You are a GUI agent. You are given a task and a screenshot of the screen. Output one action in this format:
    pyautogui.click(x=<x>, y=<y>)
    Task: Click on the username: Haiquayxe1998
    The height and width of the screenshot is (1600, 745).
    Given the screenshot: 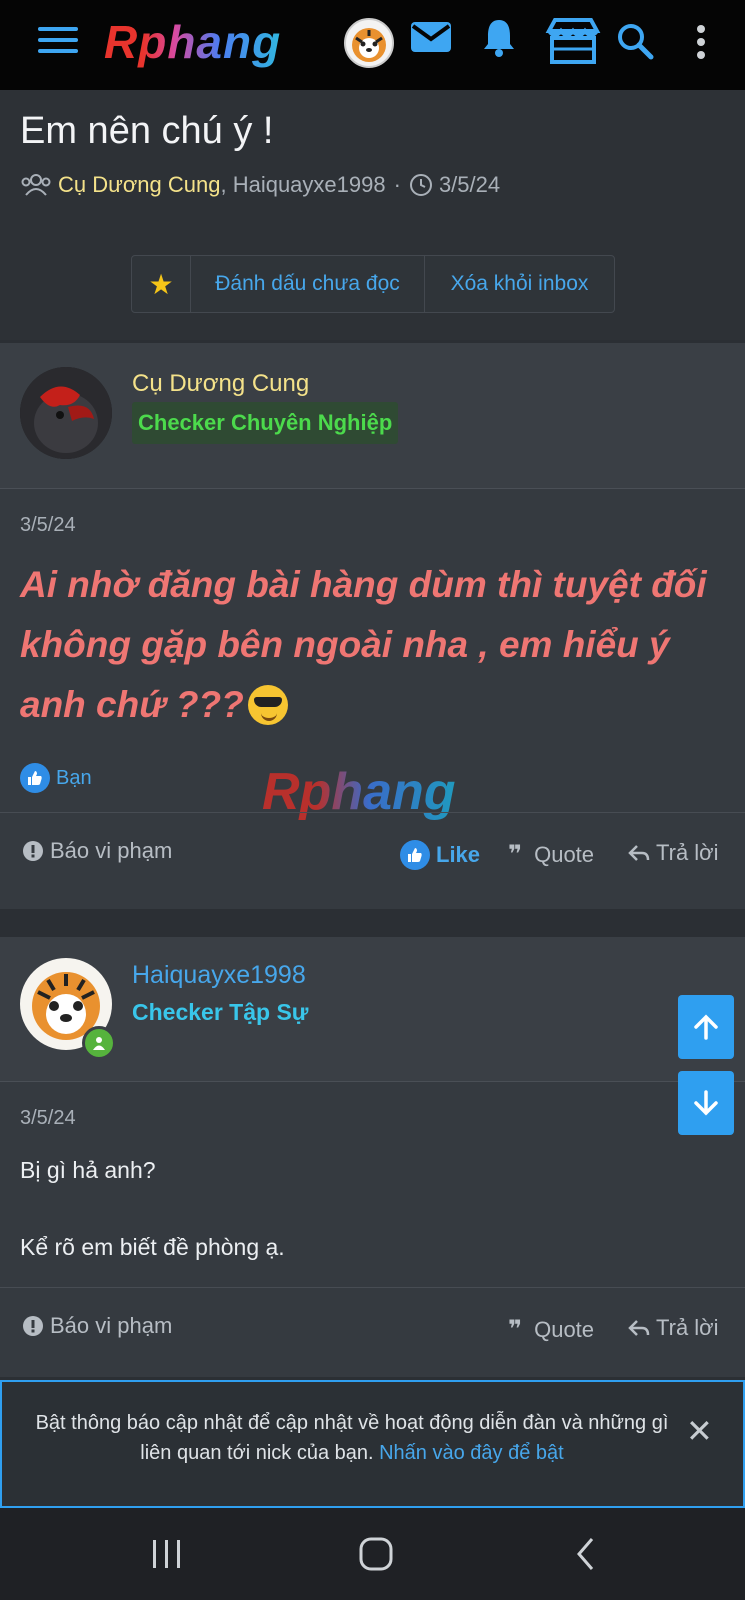 What is the action you would take?
    pyautogui.click(x=219, y=975)
    